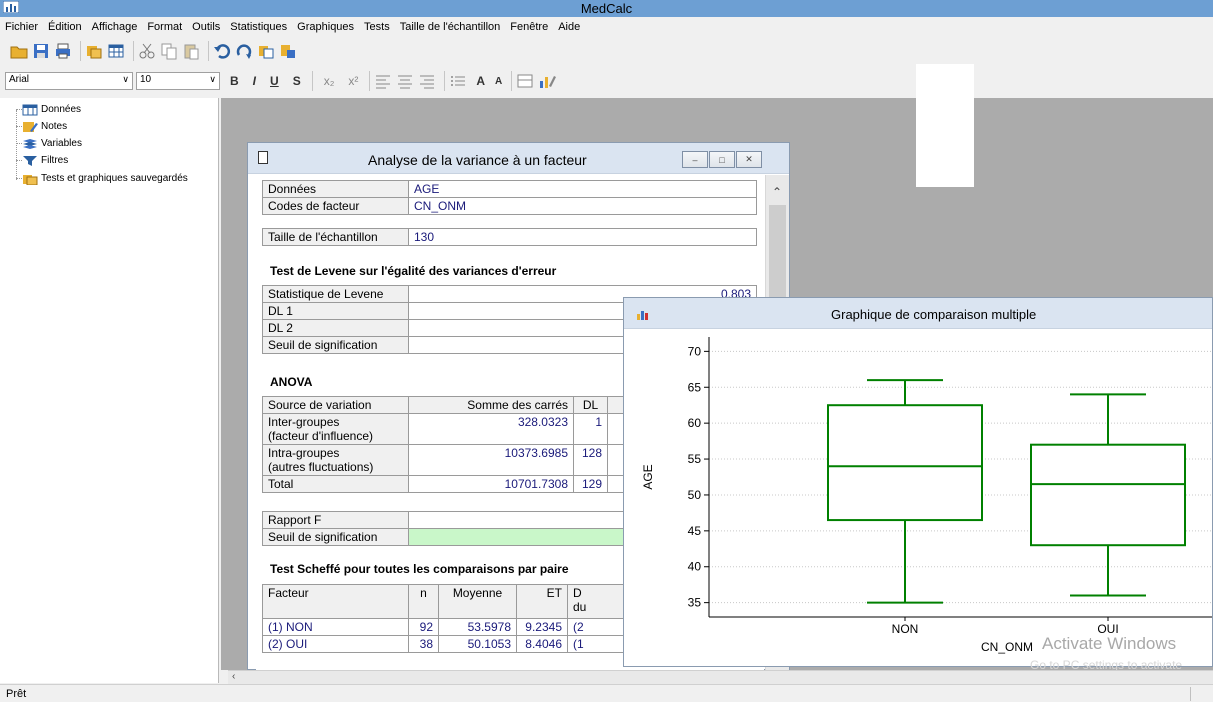 Image resolution: width=1213 pixels, height=702 pixels. I want to click on x-axis-label: CN_ONM, so click(1007, 647).